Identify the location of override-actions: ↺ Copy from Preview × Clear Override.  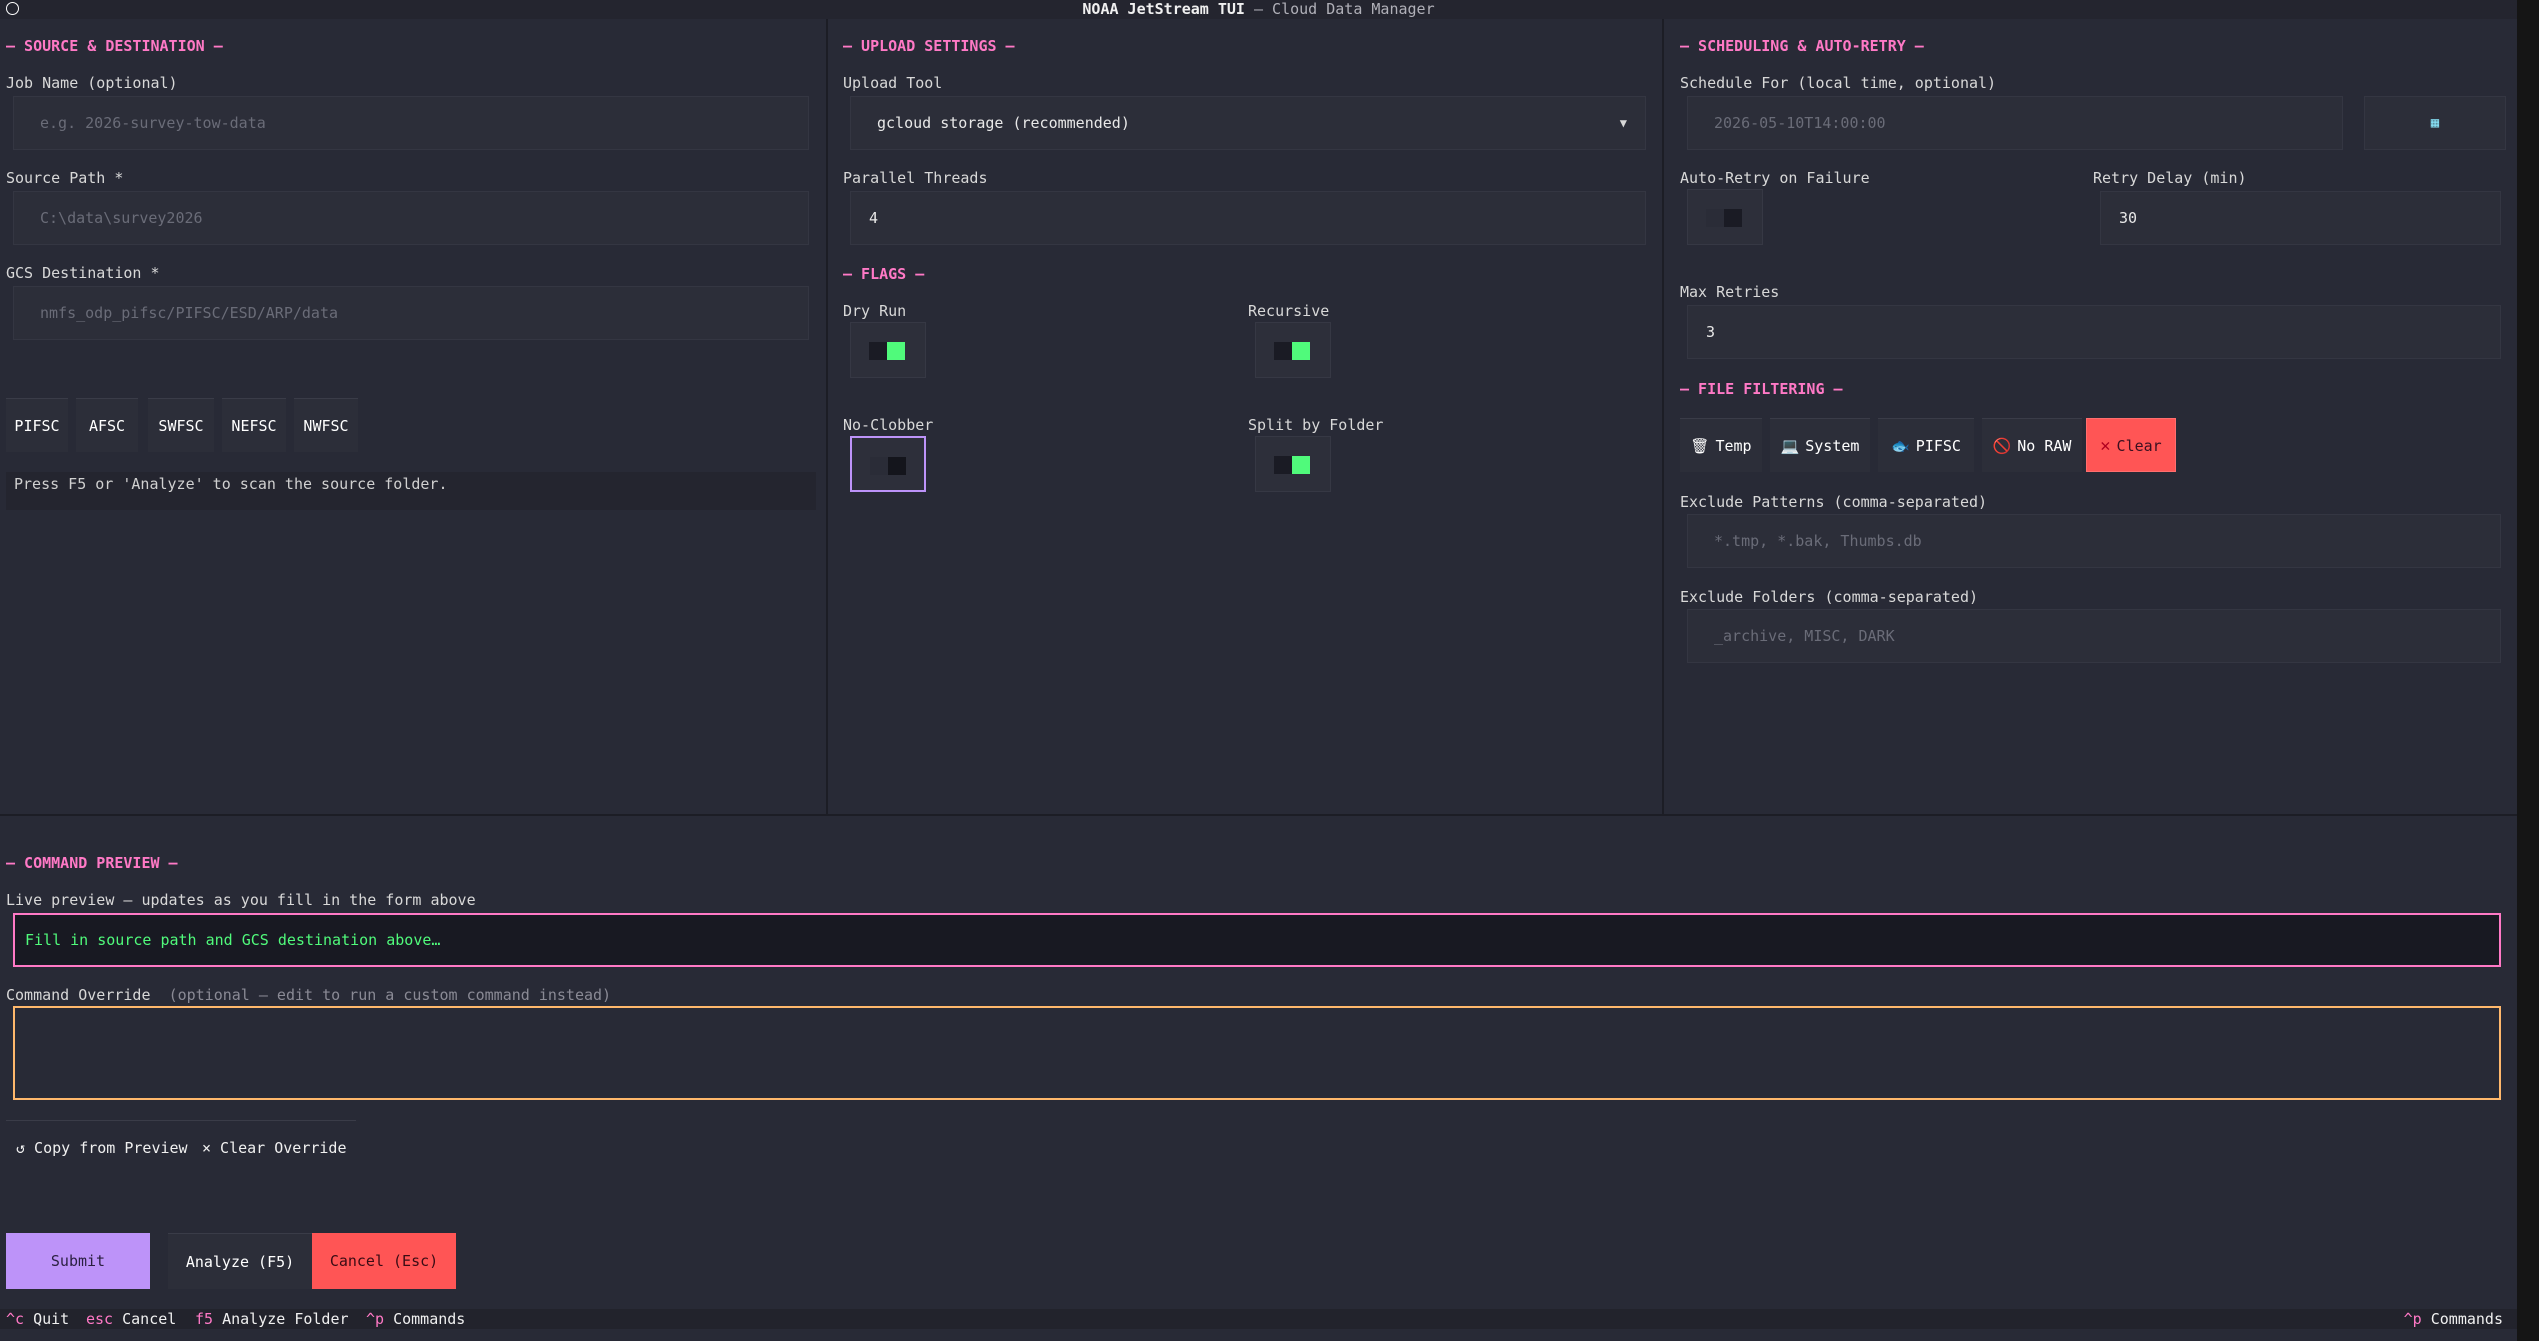
(181, 1148).